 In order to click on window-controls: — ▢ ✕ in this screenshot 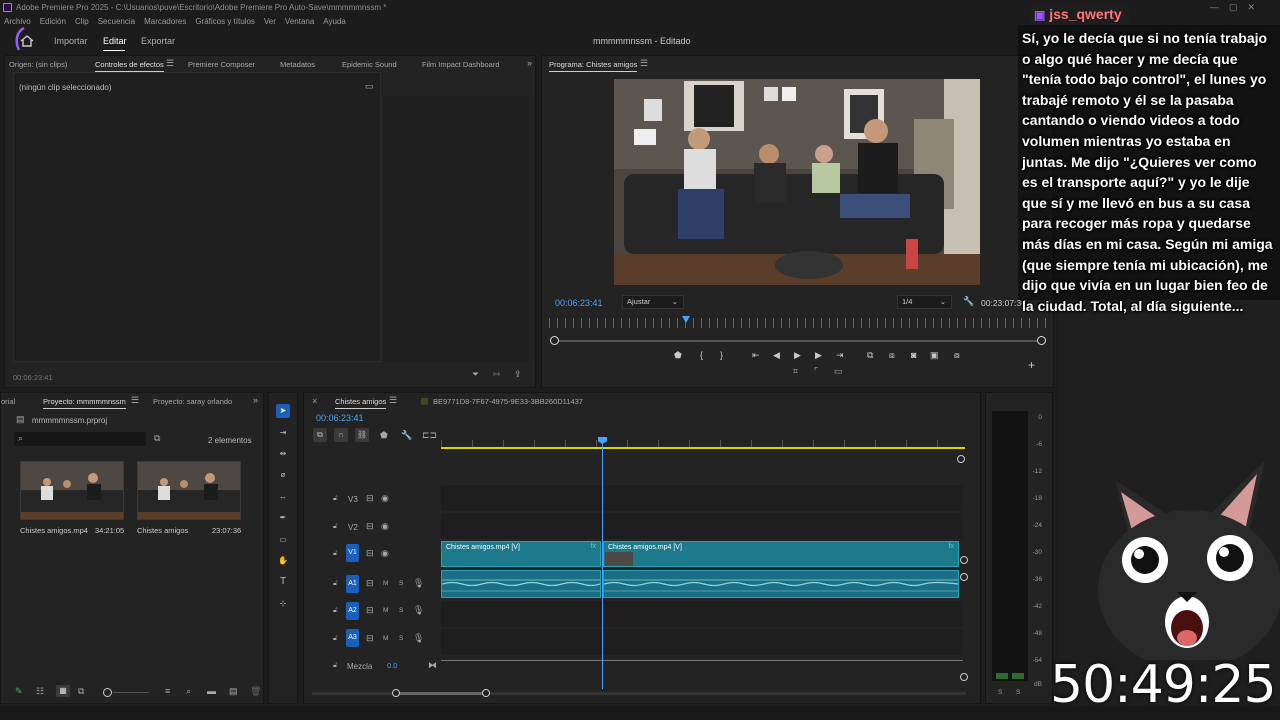, I will do `click(1232, 7)`.